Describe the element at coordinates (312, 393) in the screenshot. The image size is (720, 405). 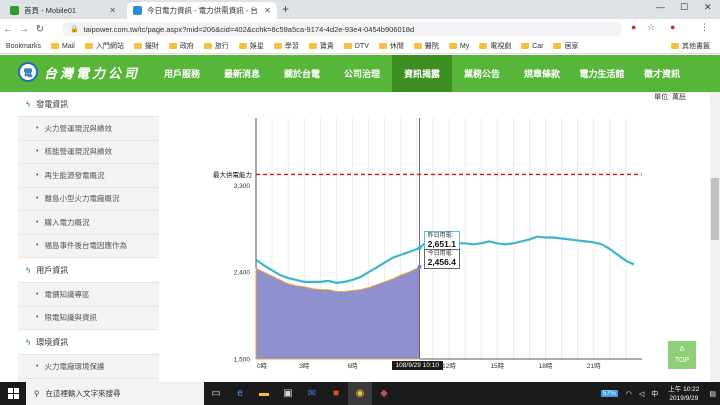
I see `mail-icon: ✉` at that location.